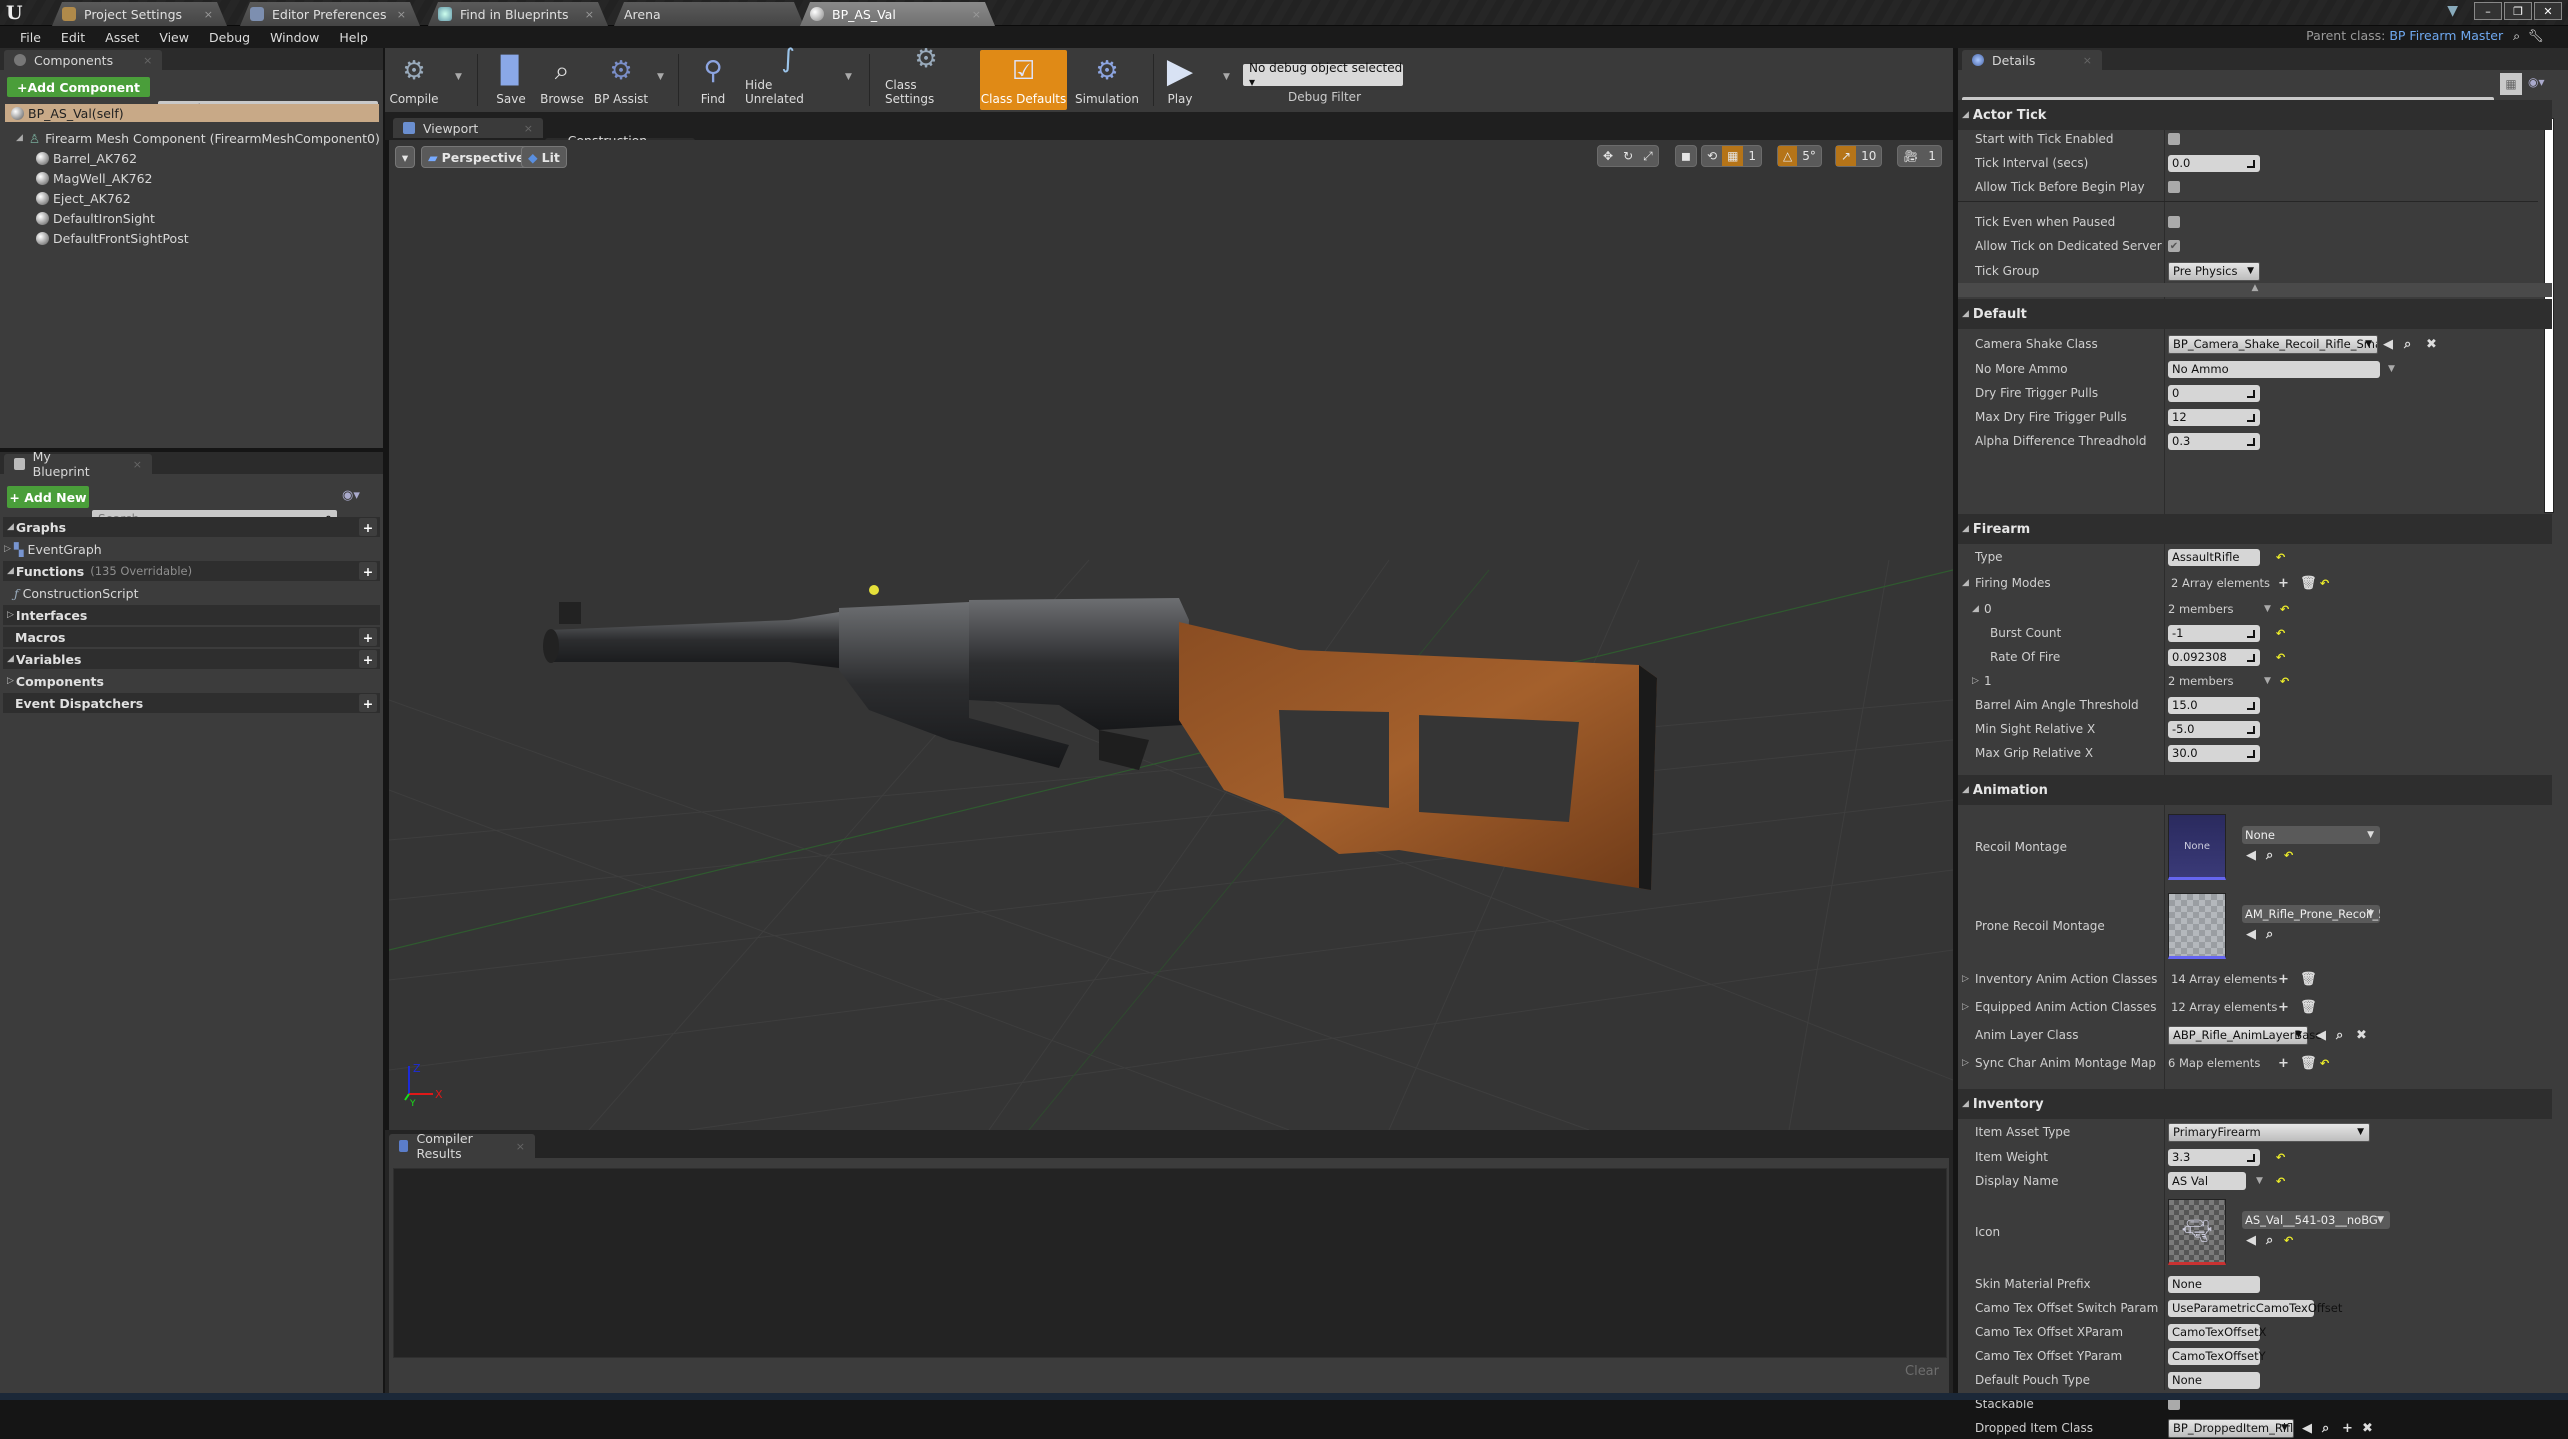 This screenshot has width=2568, height=1439. Describe the element at coordinates (191, 549) in the screenshot. I see `graph-item-eventgraph: ▷ ▚ EventGraph` at that location.